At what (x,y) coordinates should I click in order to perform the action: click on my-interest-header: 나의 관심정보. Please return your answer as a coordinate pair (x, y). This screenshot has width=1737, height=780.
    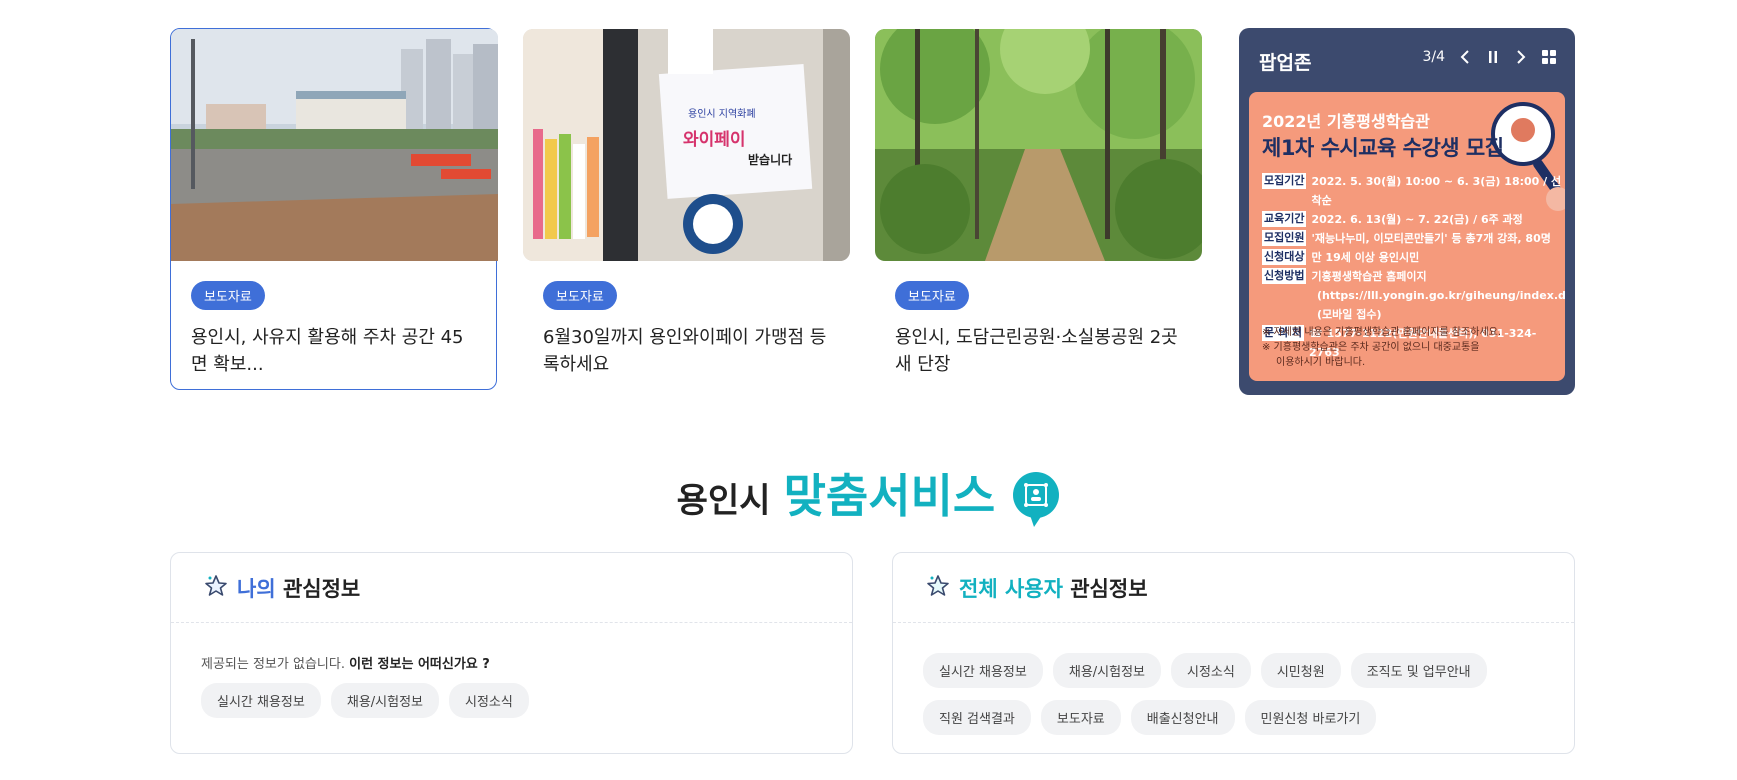
    Looking at the image, I should click on (511, 588).